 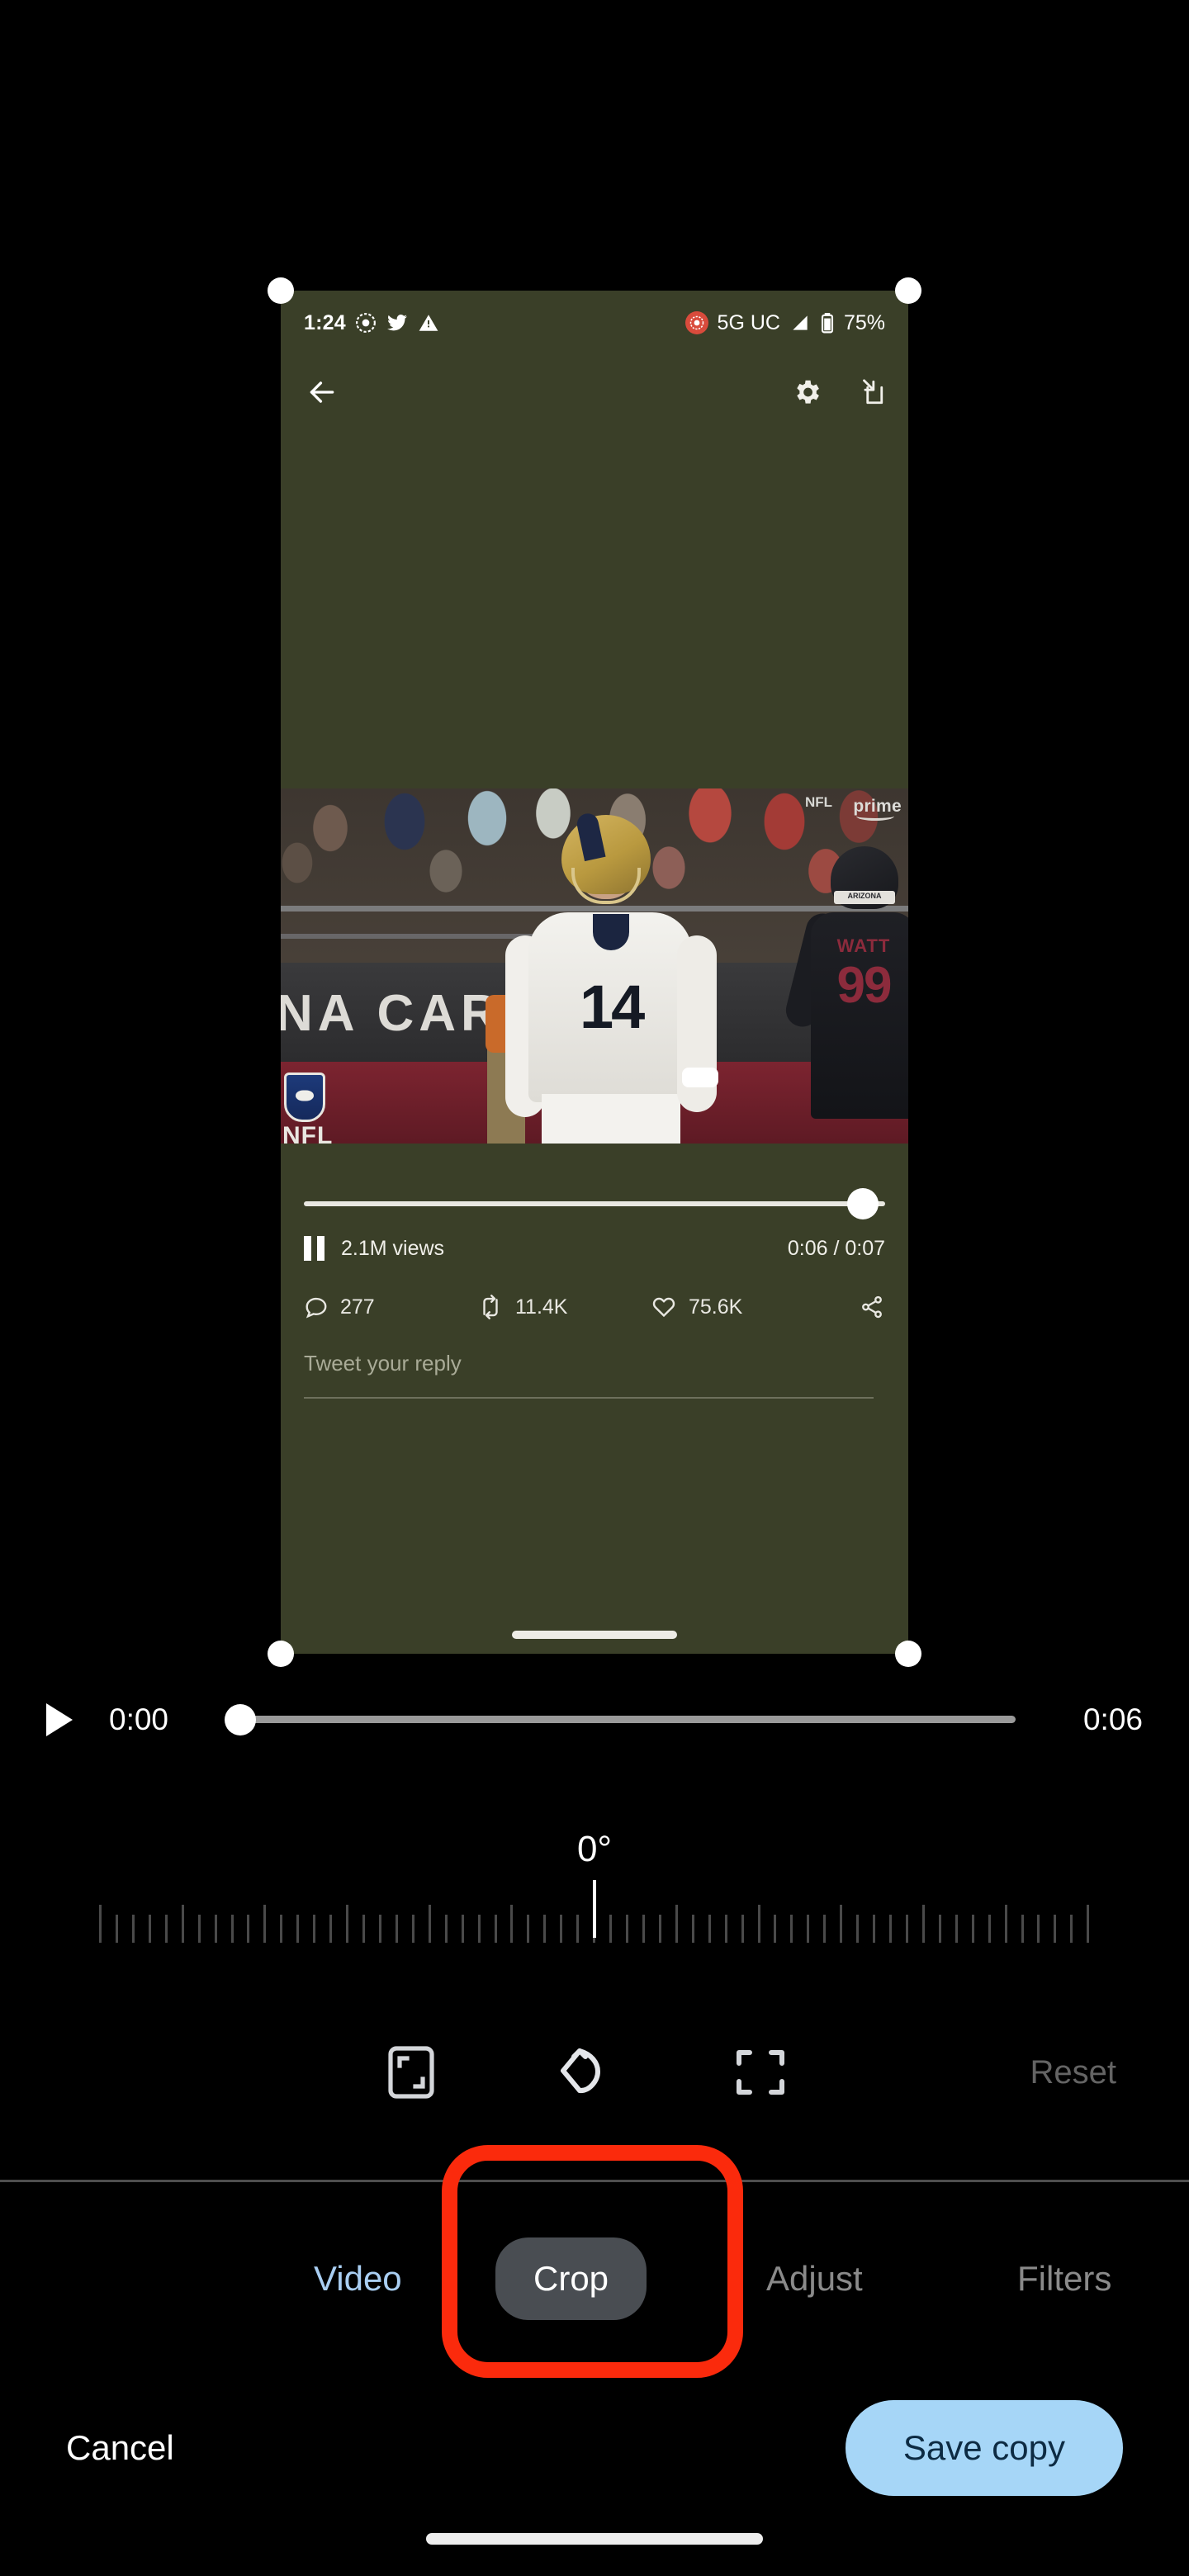 I want to click on crop-handle-bottom-right, so click(x=908, y=1654).